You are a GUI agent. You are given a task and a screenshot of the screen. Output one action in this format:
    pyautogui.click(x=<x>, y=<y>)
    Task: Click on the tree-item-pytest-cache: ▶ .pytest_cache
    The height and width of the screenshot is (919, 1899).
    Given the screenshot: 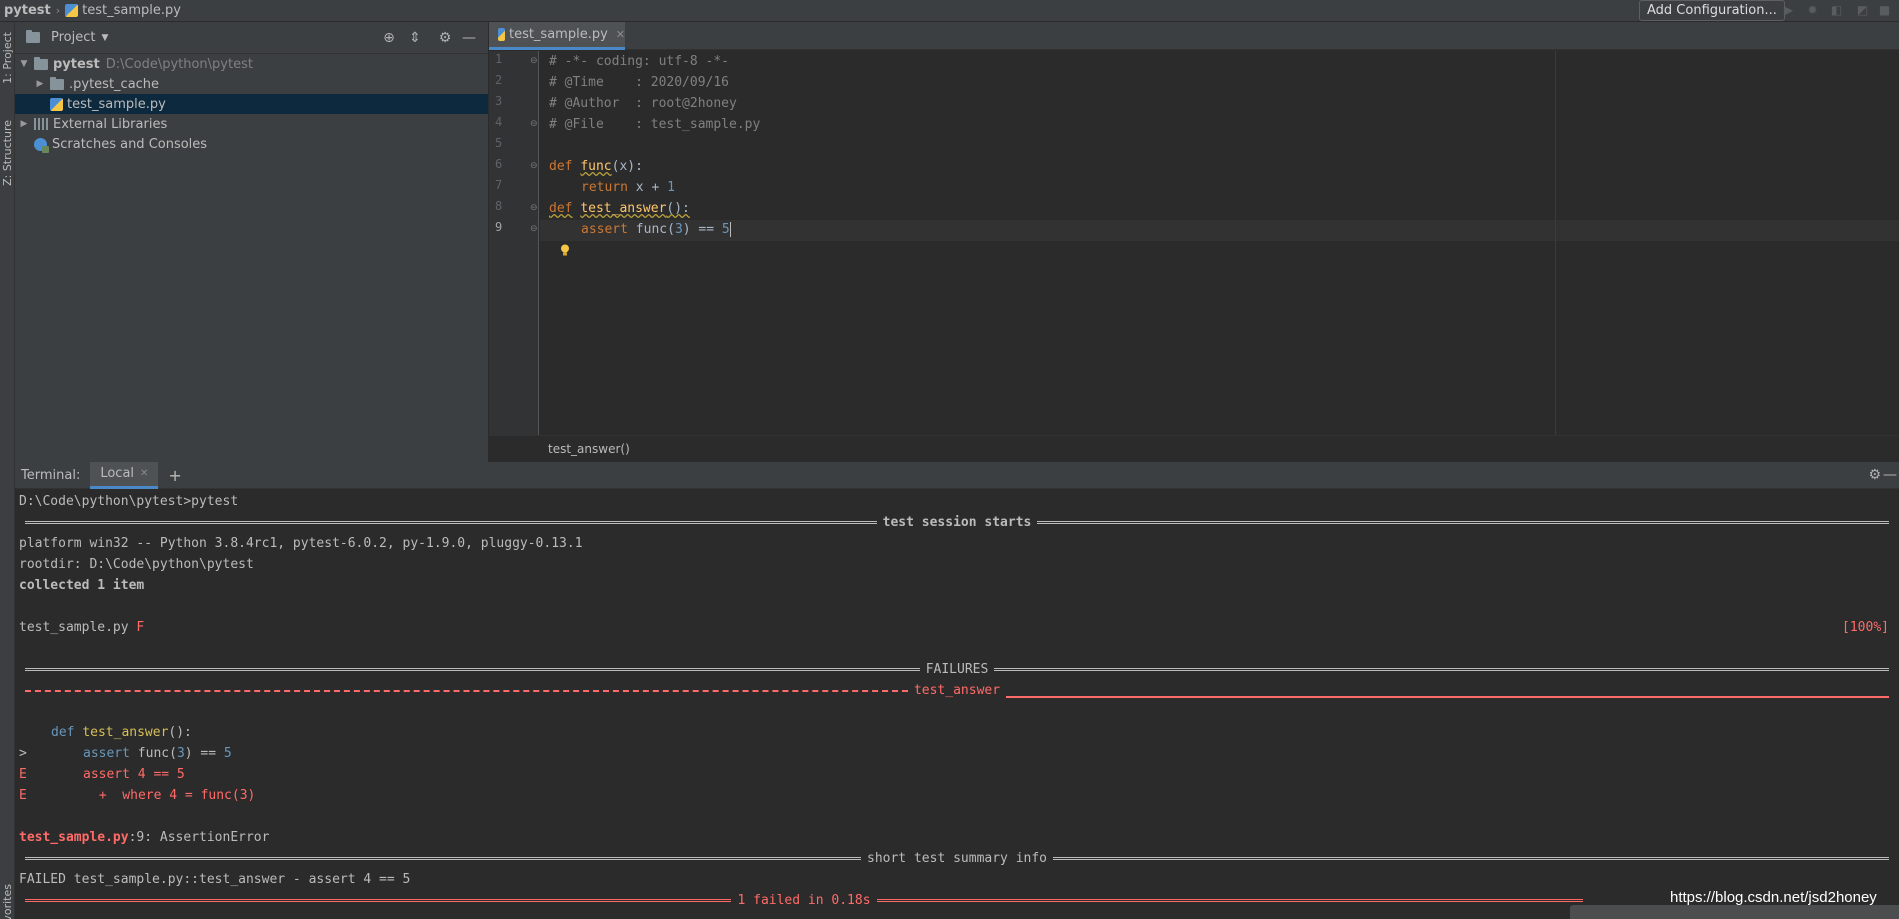 What is the action you would take?
    pyautogui.click(x=251, y=84)
    